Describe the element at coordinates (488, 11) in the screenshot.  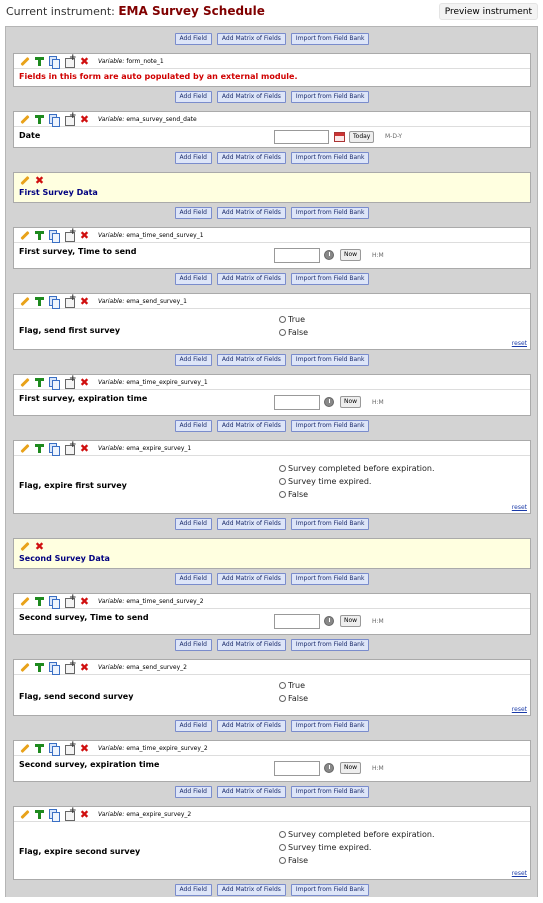
I see `preview-instrument-button: Preview instrument` at that location.